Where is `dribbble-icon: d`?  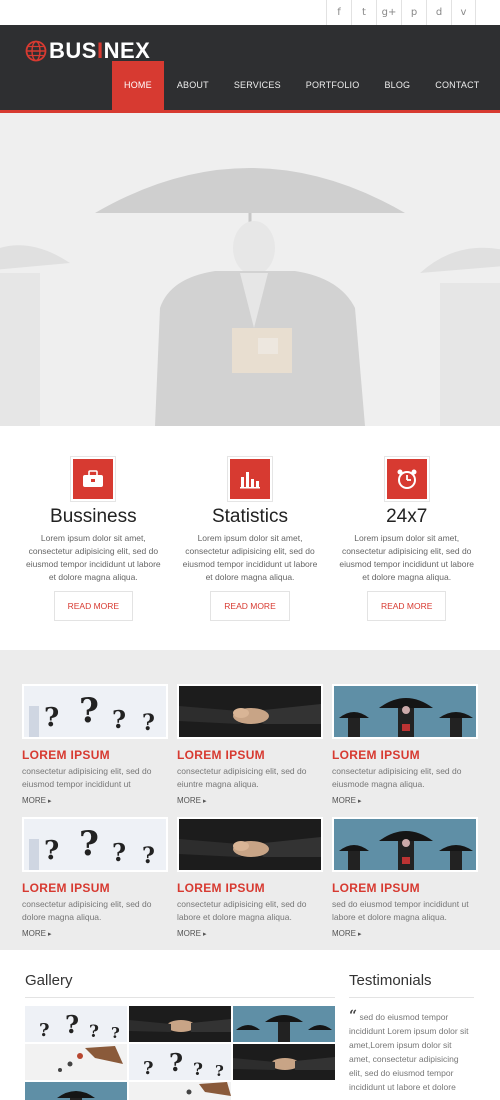
dribbble-icon: d is located at coordinates (438, 12).